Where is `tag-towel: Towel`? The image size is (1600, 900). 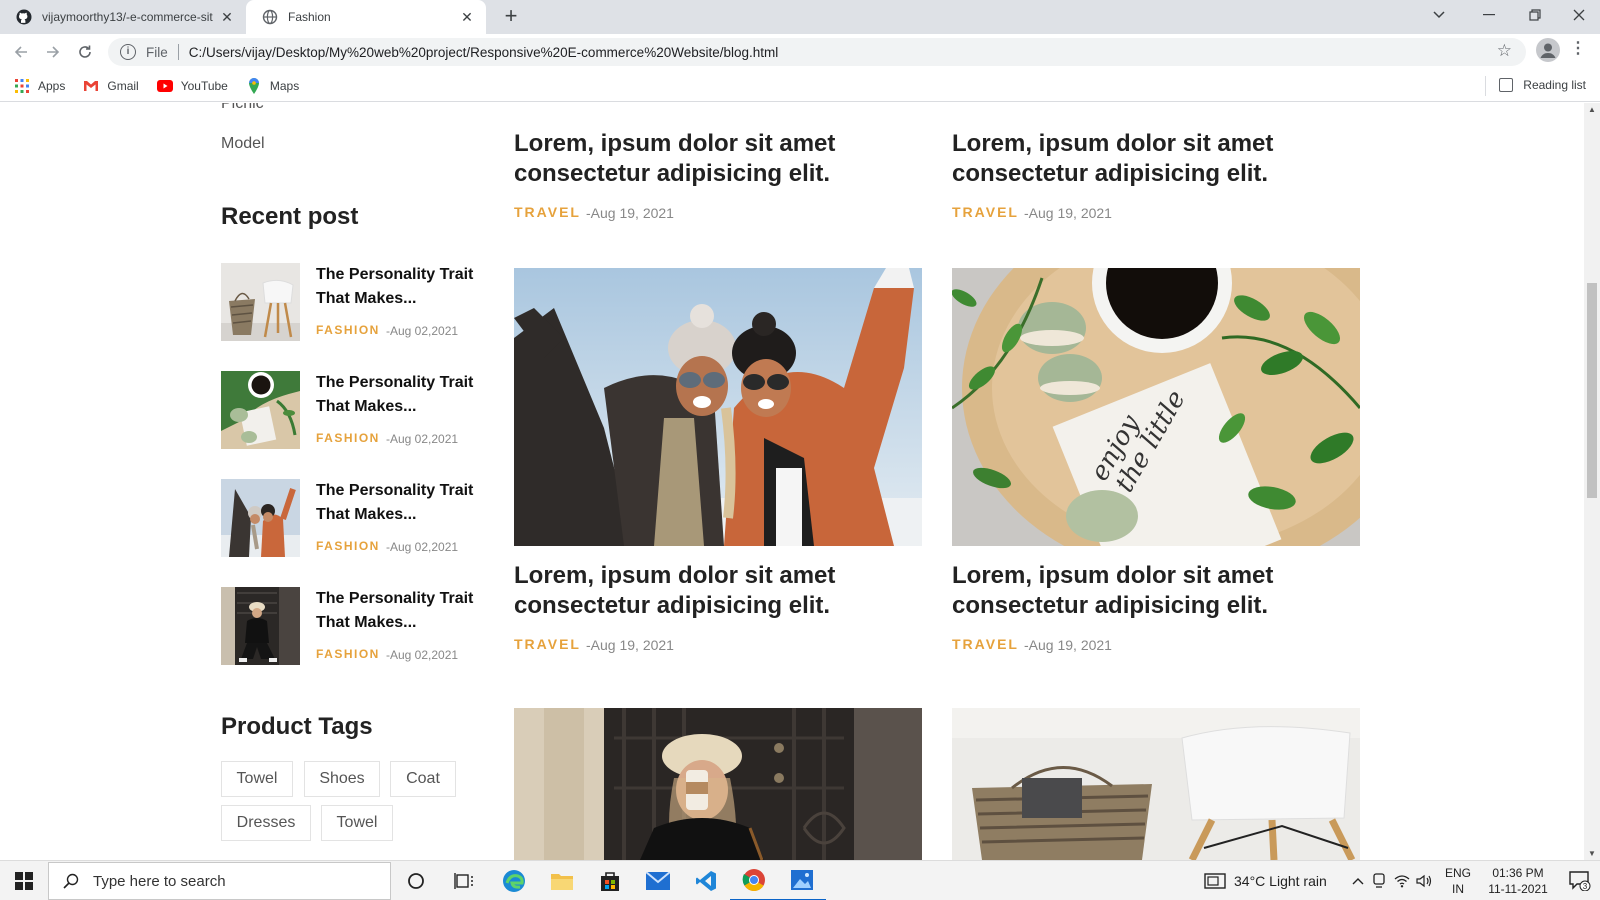
tag-towel: Towel is located at coordinates (257, 779).